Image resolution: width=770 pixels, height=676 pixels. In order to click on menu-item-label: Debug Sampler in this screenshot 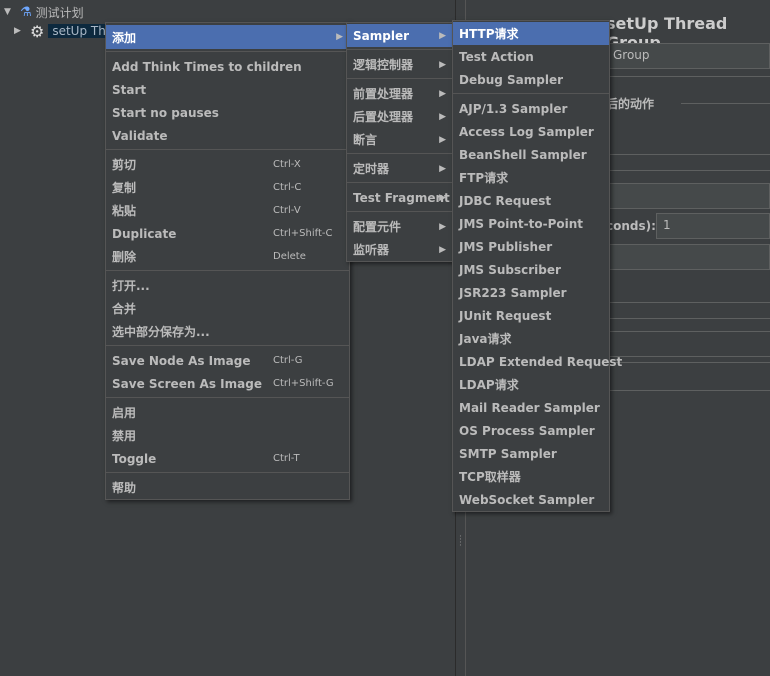, I will do `click(511, 79)`.